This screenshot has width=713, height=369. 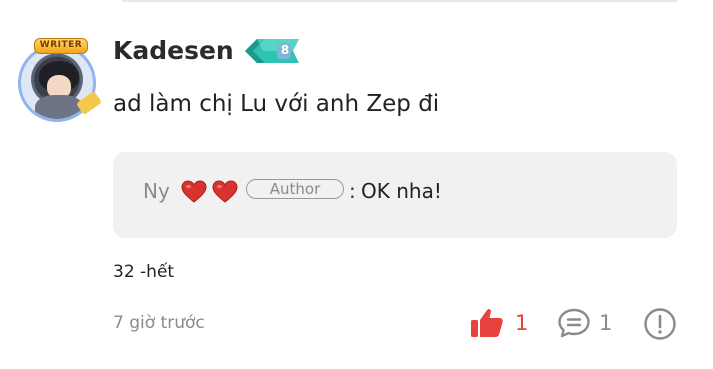 I want to click on level-badge: 8, so click(x=272, y=51).